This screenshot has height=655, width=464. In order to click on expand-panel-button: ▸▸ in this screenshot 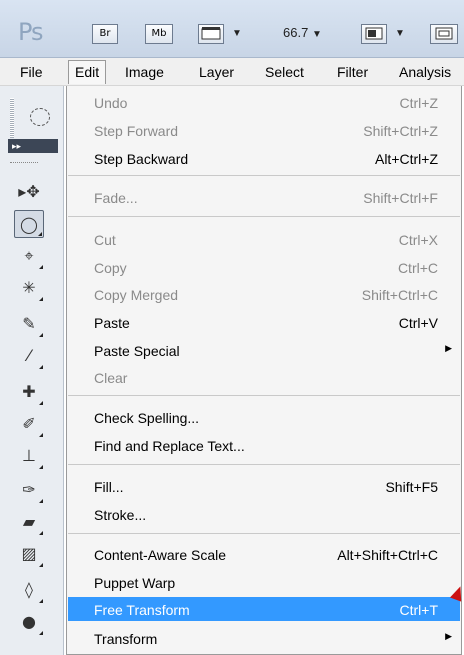, I will do `click(33, 146)`.